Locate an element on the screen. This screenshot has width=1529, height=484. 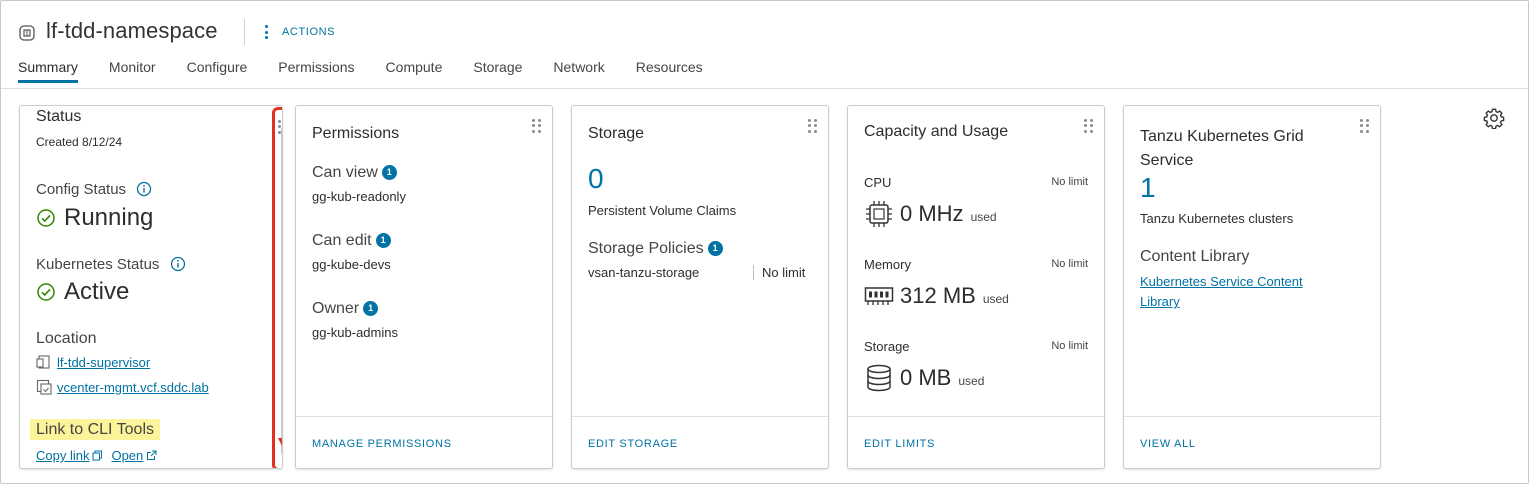
scrollbar is located at coordinates (277, 287).